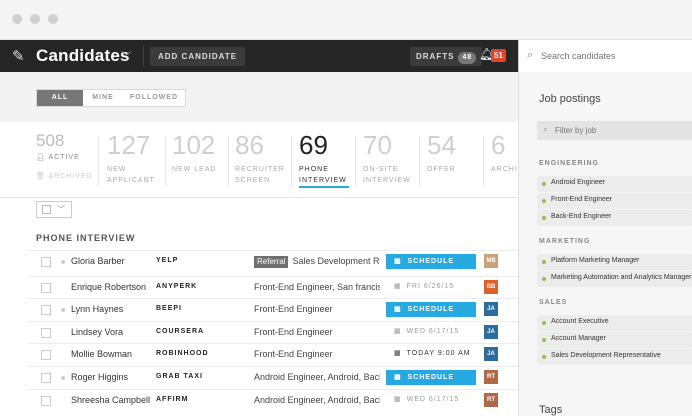  I want to click on stage-phone-interview: 69 PHONE INTERVIEW, so click(327, 164).